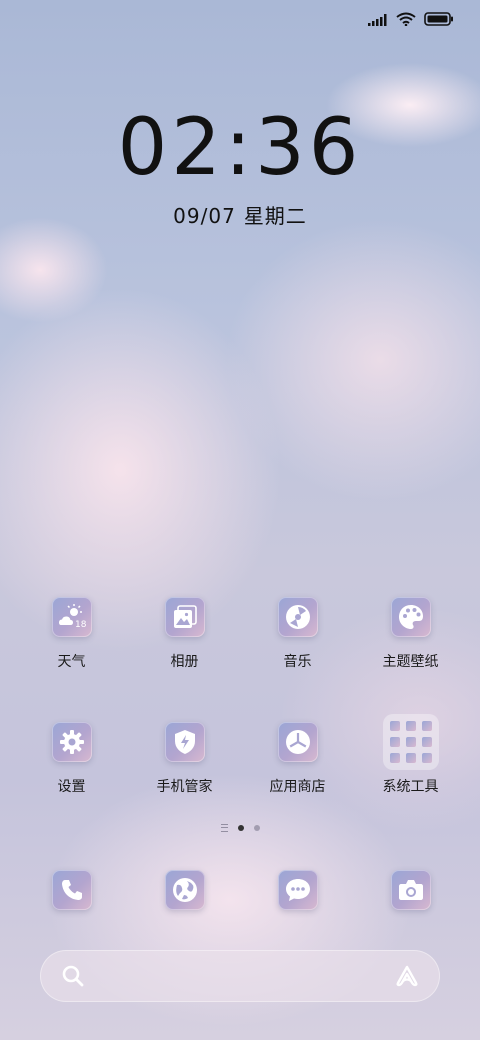  I want to click on messages-icon, so click(297, 890).